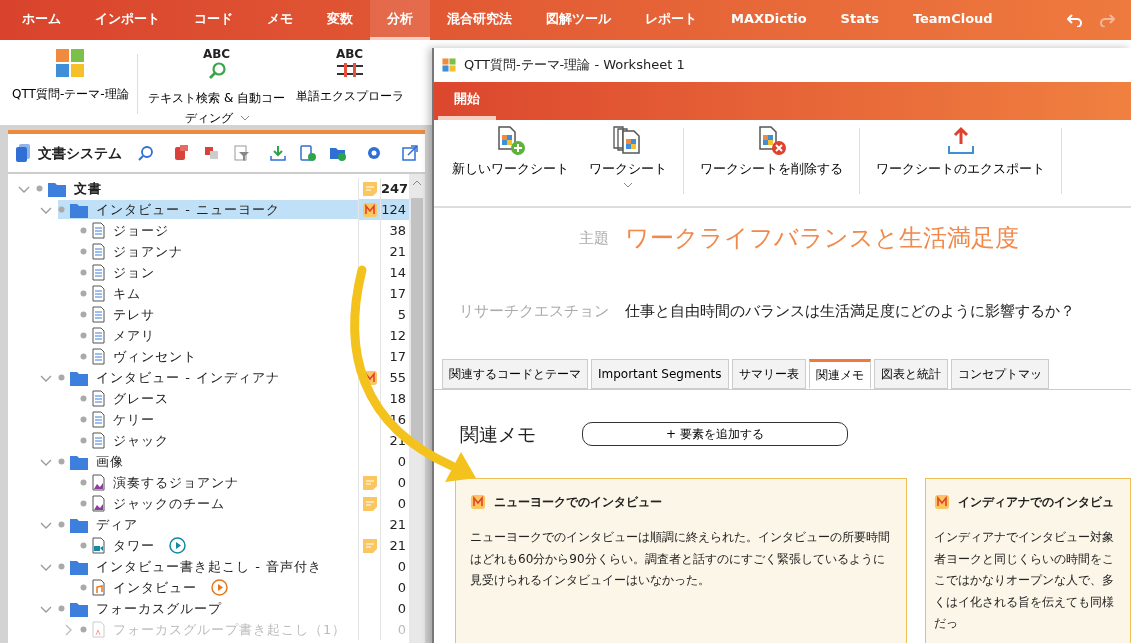  Describe the element at coordinates (219, 251) in the screenshot. I see `tree-row: ジョアンナ` at that location.